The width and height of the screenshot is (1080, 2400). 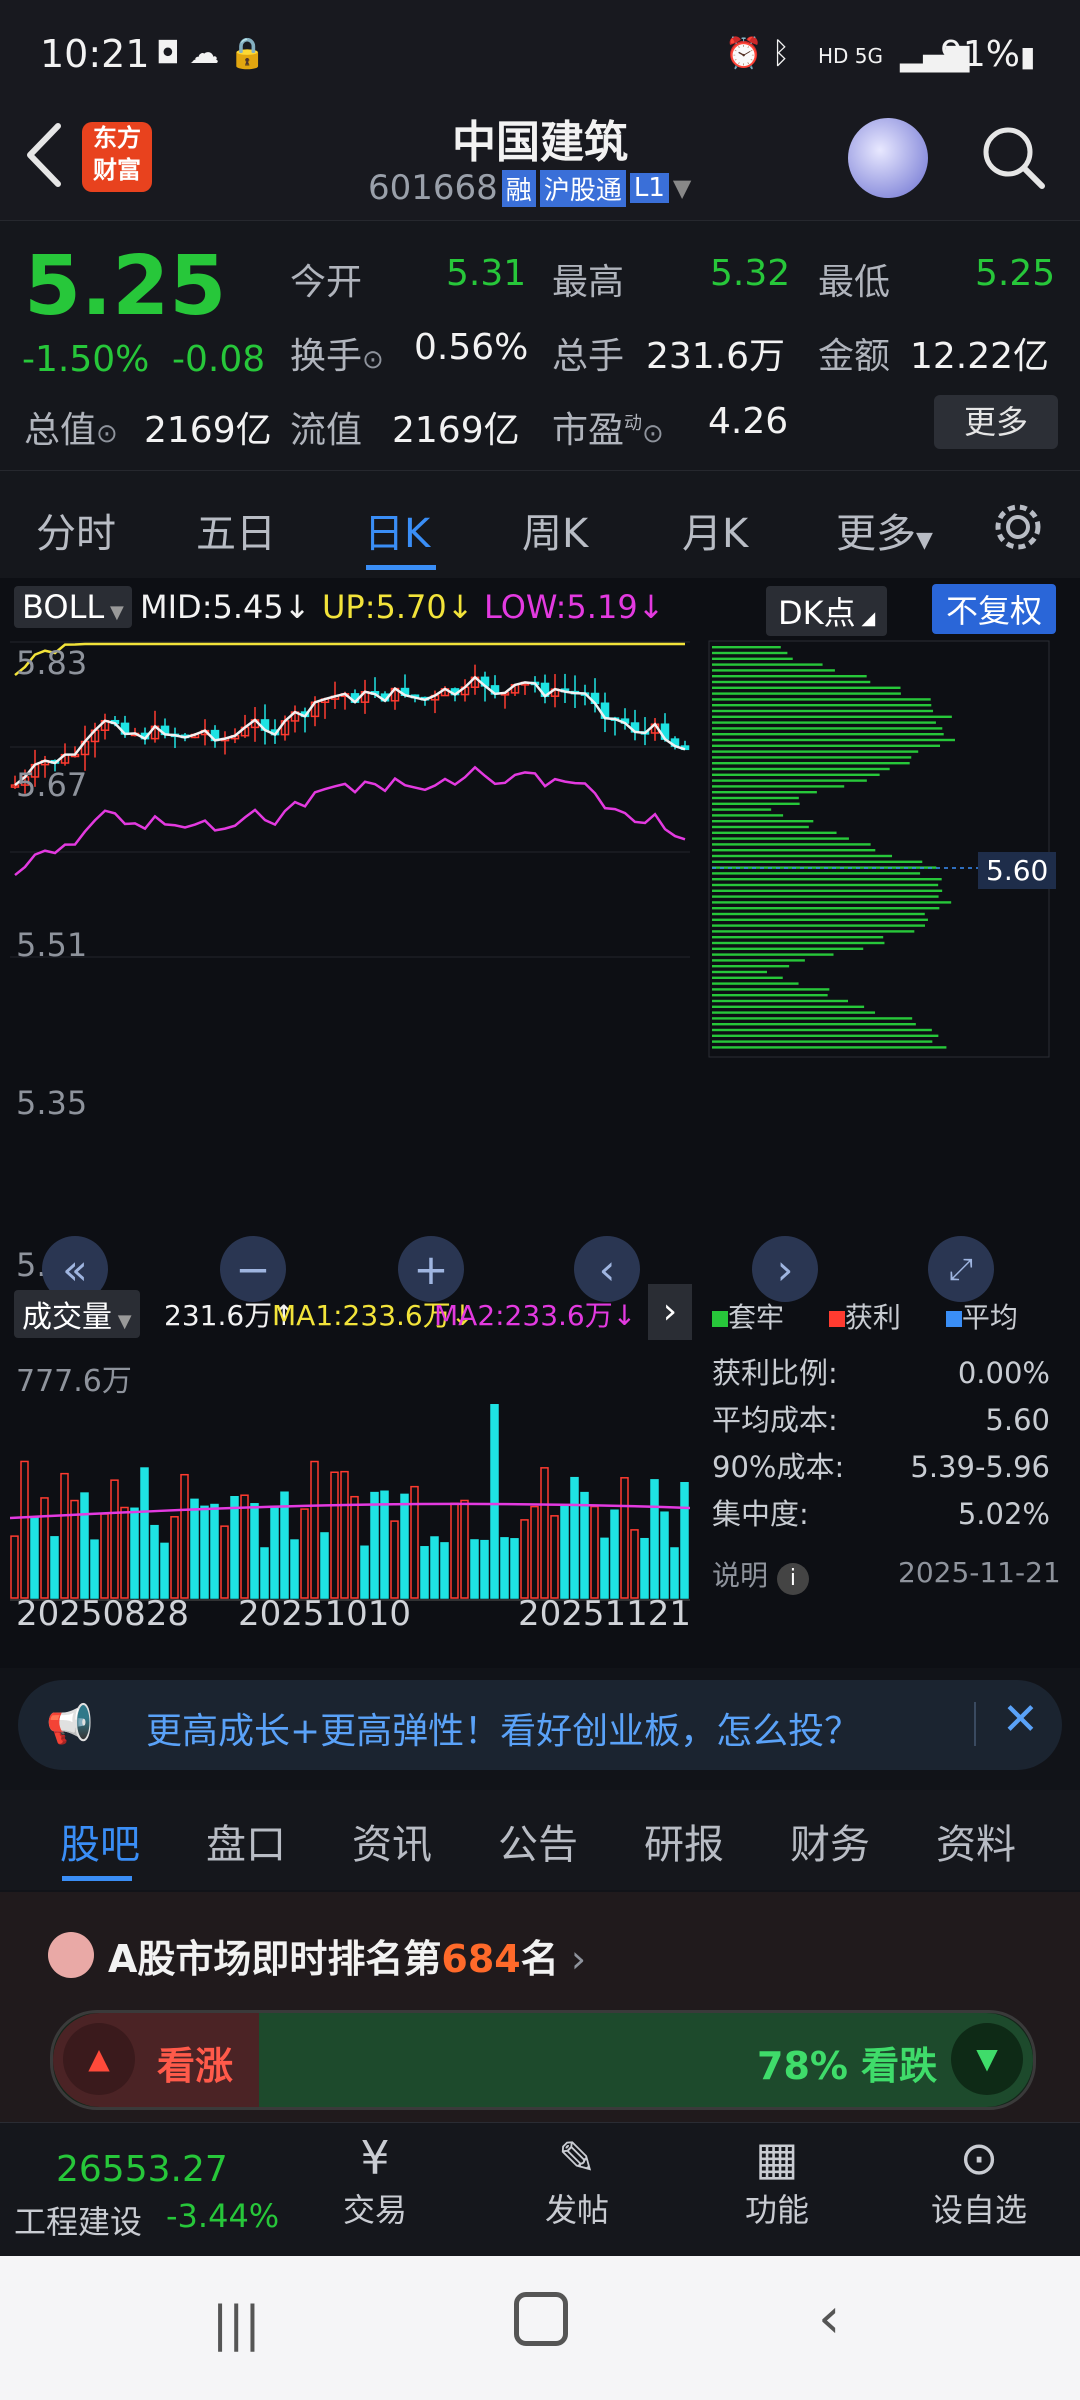 I want to click on stock-code-row: 601668 融 沪股通 L1 ▼, so click(x=529, y=188).